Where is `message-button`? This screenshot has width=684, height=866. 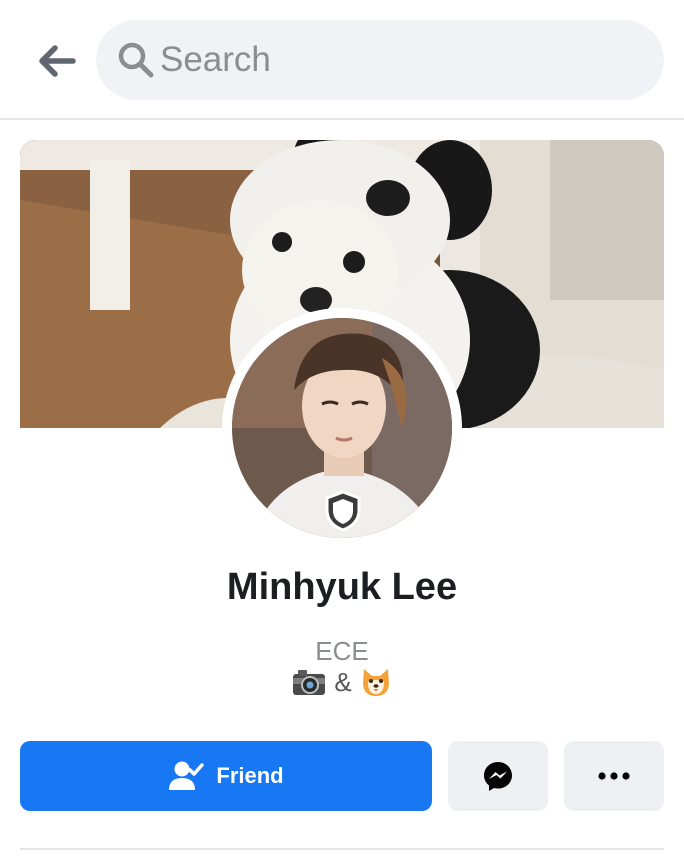
message-button is located at coordinates (498, 776).